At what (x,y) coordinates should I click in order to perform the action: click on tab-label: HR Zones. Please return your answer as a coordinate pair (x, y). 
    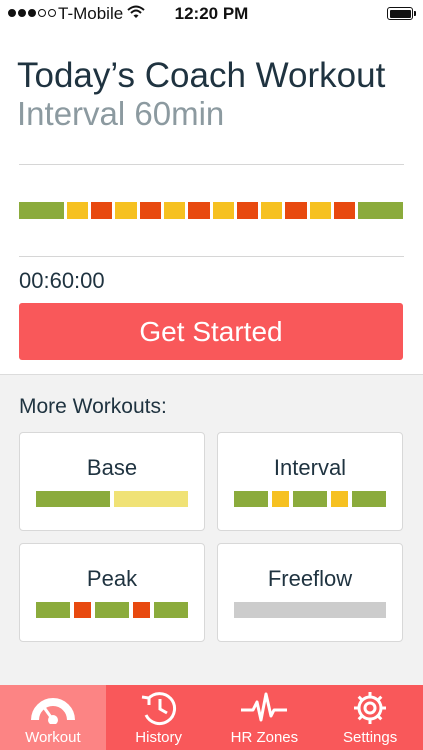
    Looking at the image, I should click on (264, 737).